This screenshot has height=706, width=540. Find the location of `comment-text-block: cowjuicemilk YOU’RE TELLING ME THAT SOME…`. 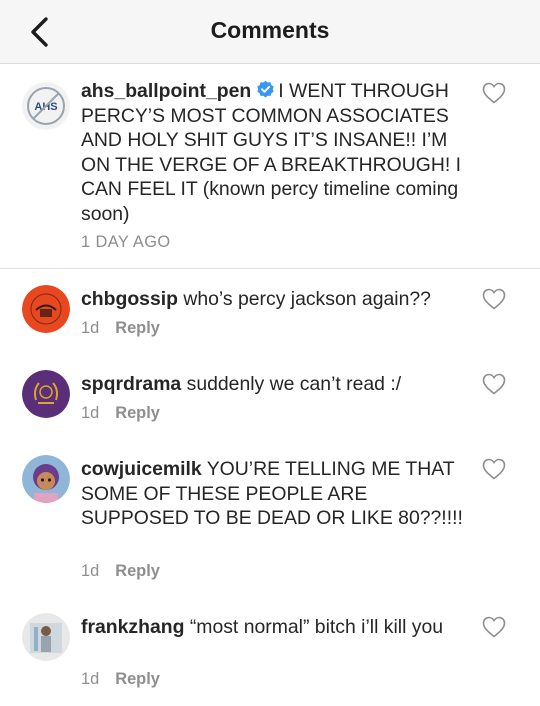

comment-text-block: cowjuicemilk YOU’RE TELLING ME THAT SOME… is located at coordinates (276, 494).